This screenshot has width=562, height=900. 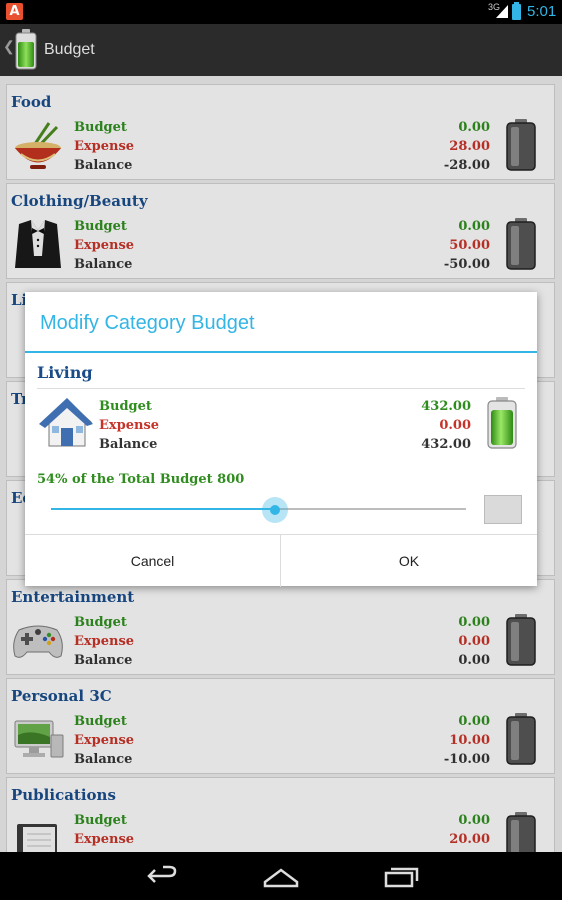 I want to click on ok-button: OK, so click(x=409, y=561).